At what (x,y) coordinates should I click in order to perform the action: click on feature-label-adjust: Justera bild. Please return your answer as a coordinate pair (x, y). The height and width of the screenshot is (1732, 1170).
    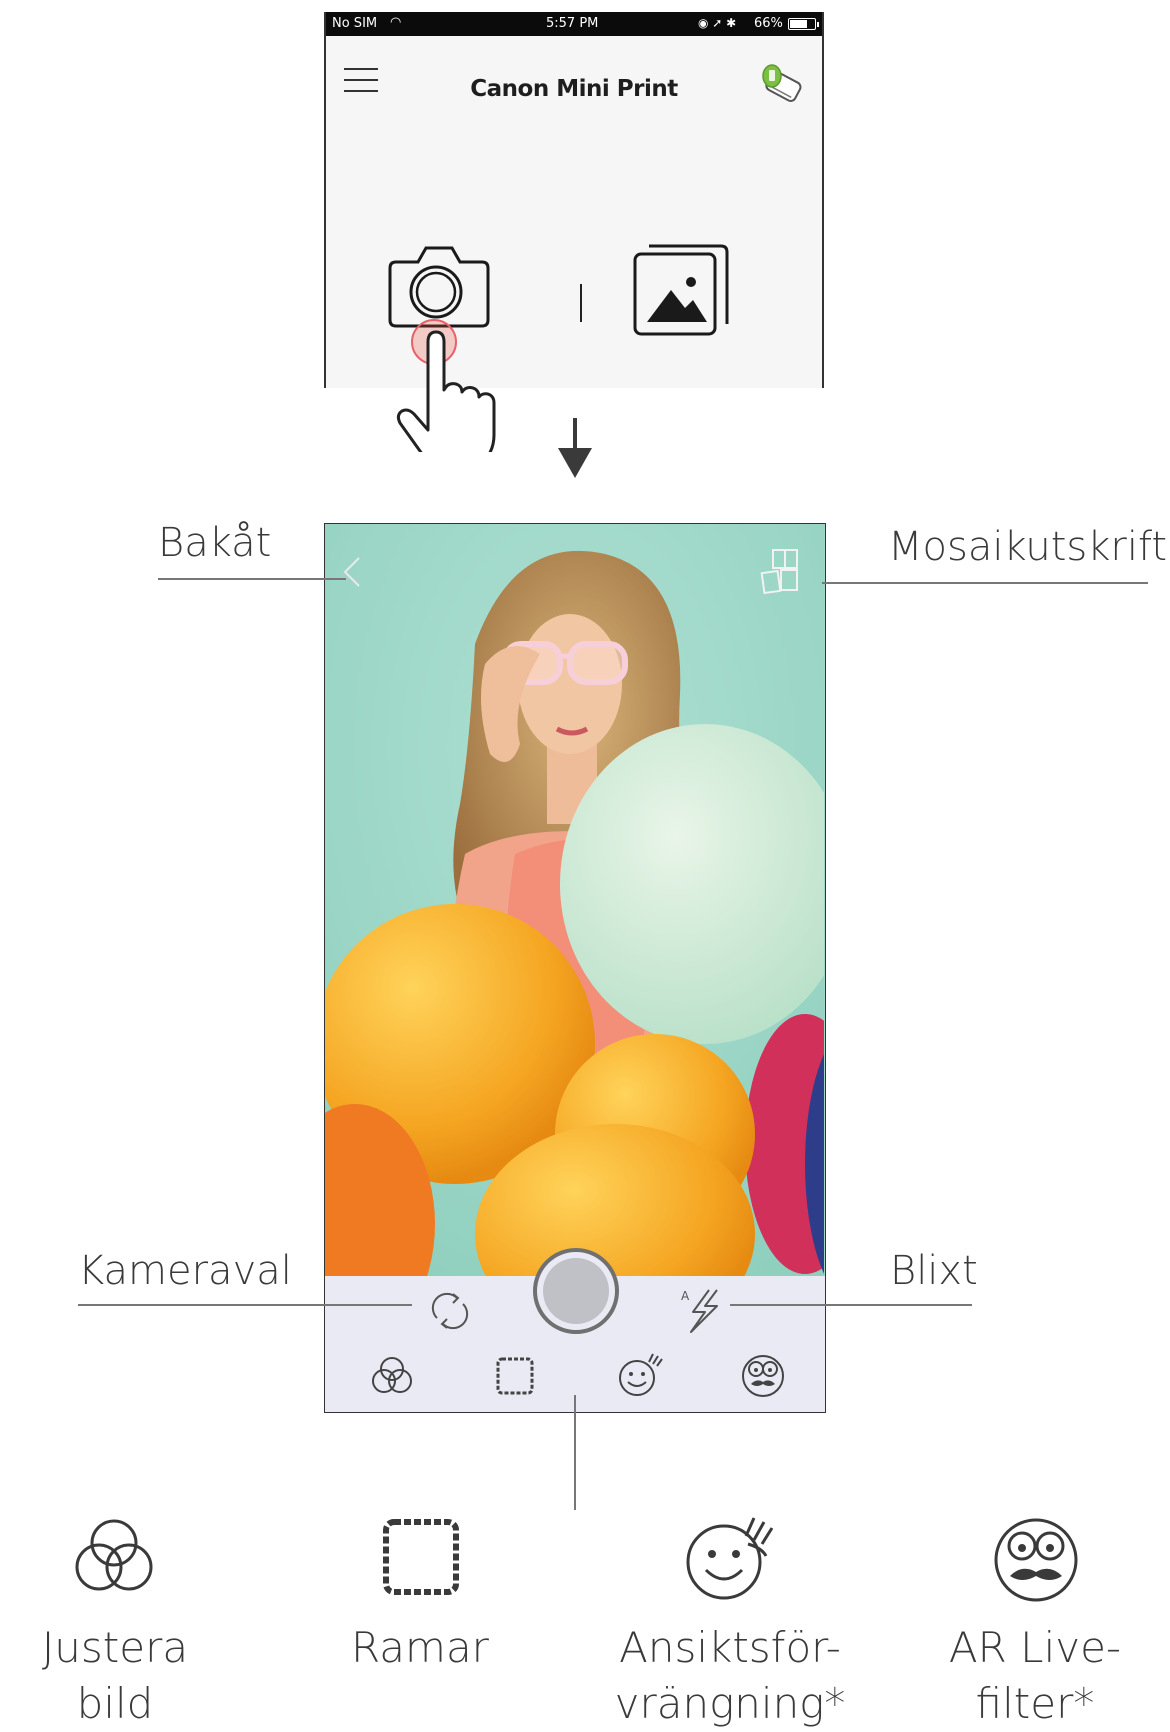
    Looking at the image, I should click on (115, 1675).